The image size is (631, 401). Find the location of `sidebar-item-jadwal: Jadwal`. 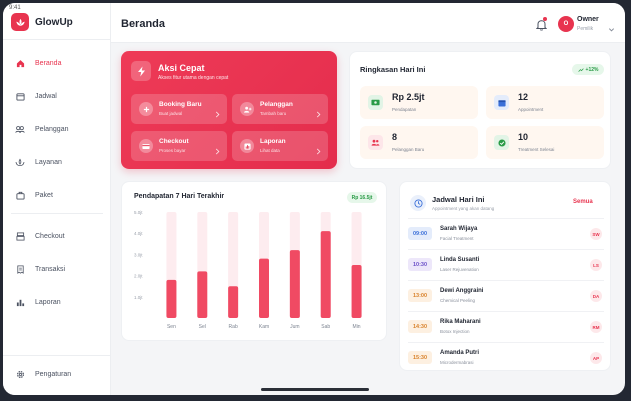

sidebar-item-jadwal: Jadwal is located at coordinates (36, 96).